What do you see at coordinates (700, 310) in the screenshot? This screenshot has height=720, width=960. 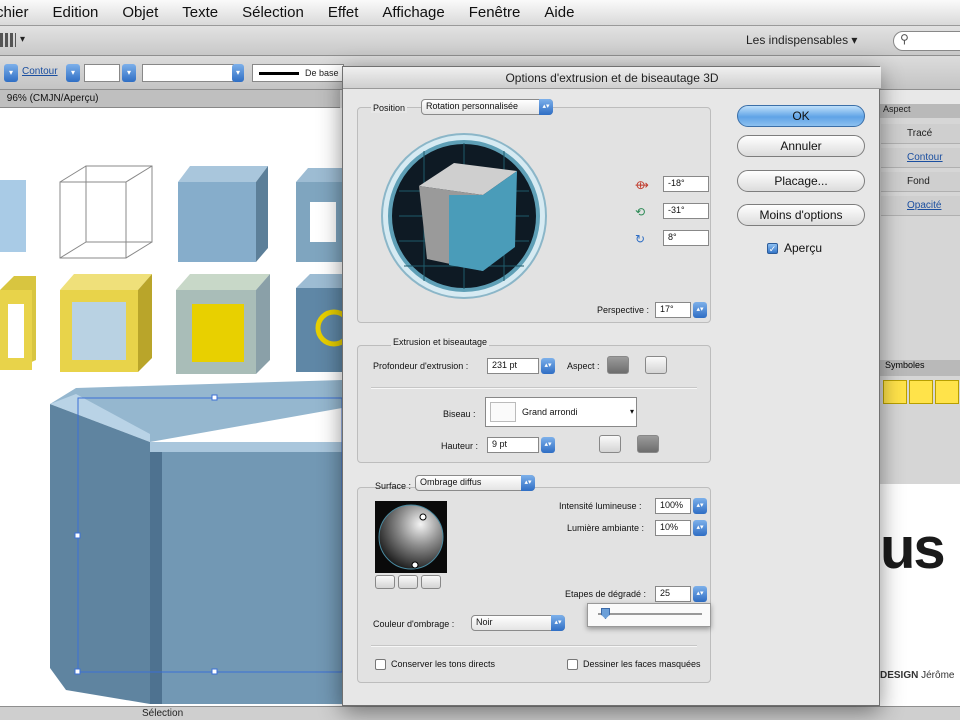 I see `perspective-dropdown: ▴▾` at bounding box center [700, 310].